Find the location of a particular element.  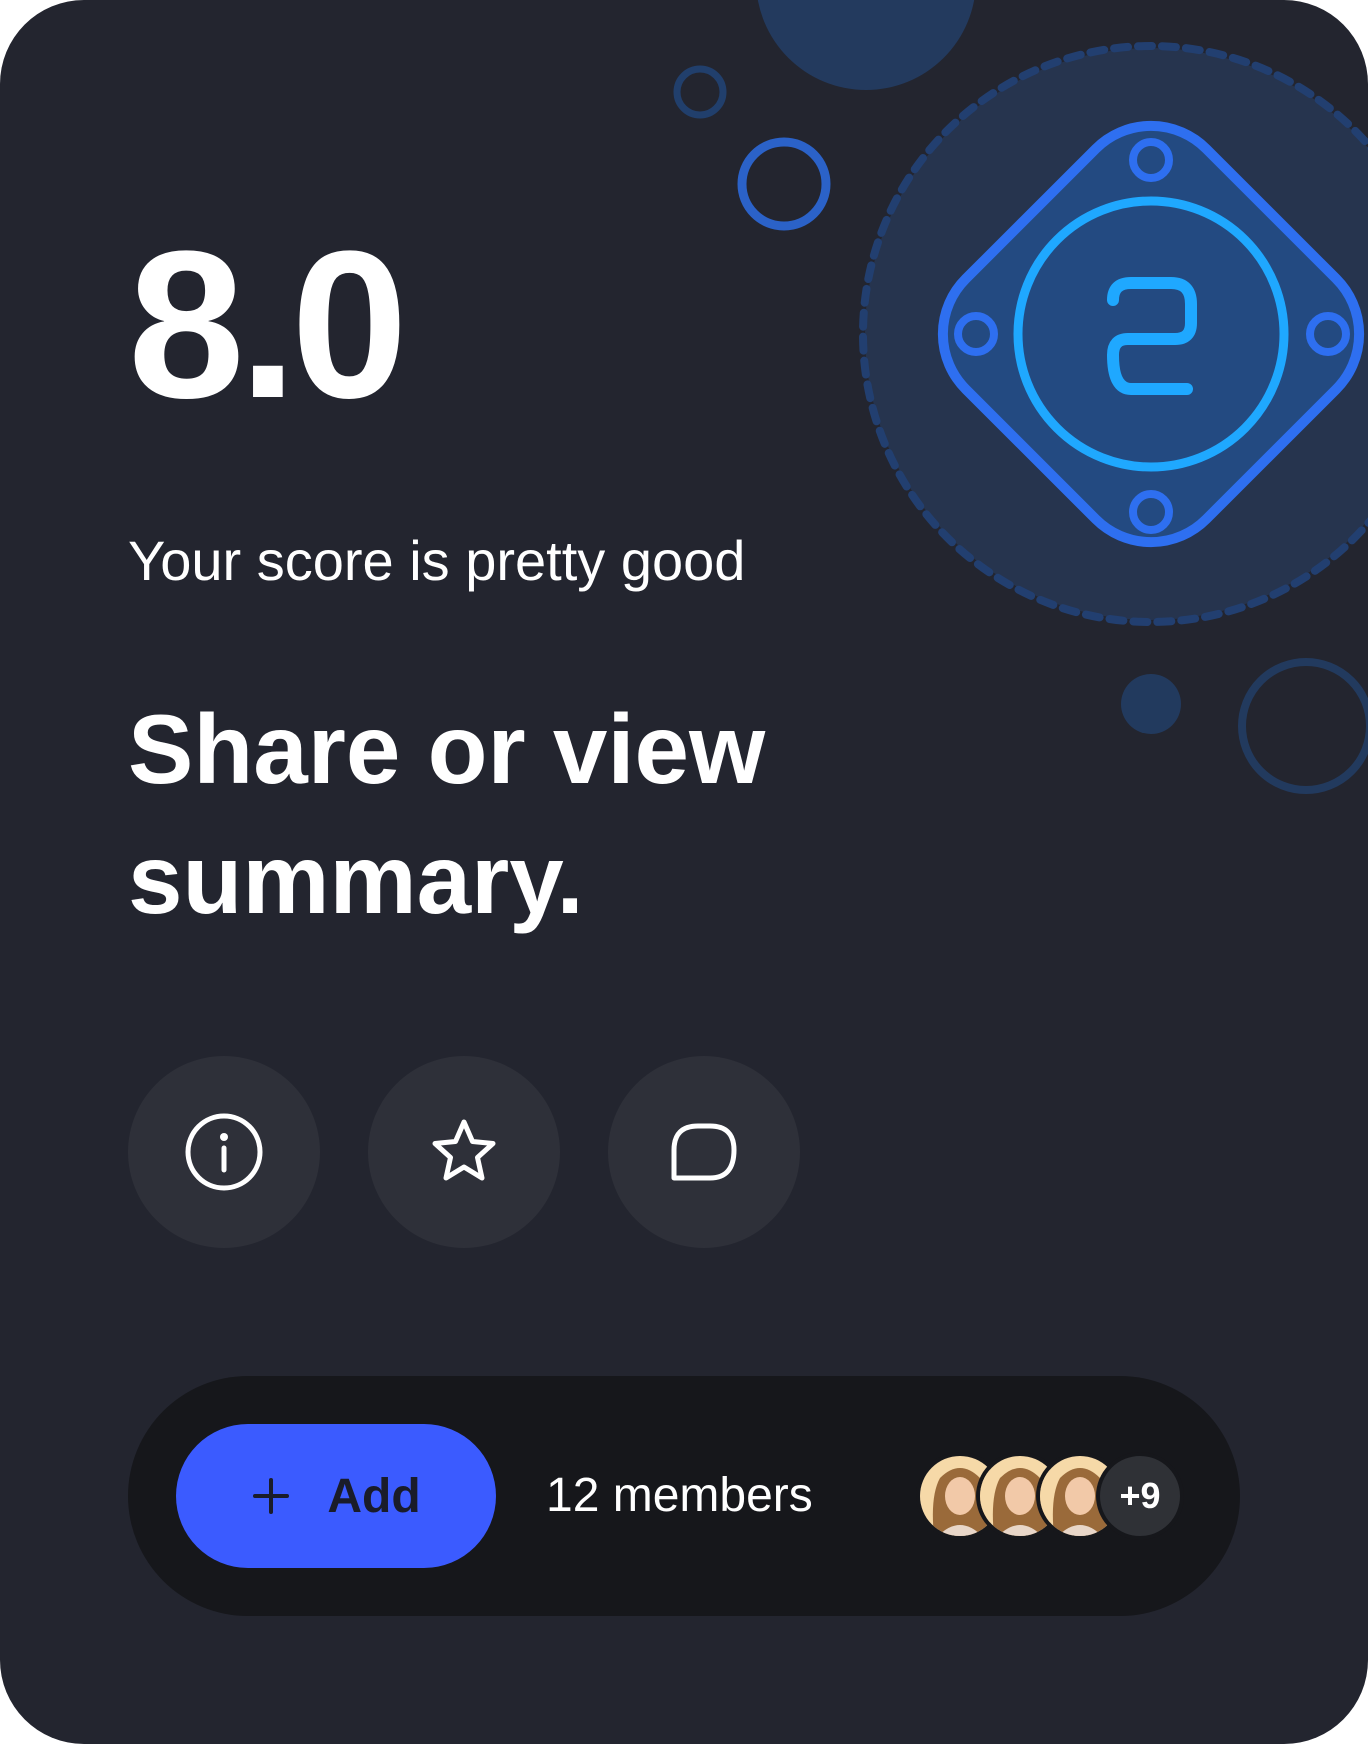

chat-bubble-icon is located at coordinates (704, 1152).